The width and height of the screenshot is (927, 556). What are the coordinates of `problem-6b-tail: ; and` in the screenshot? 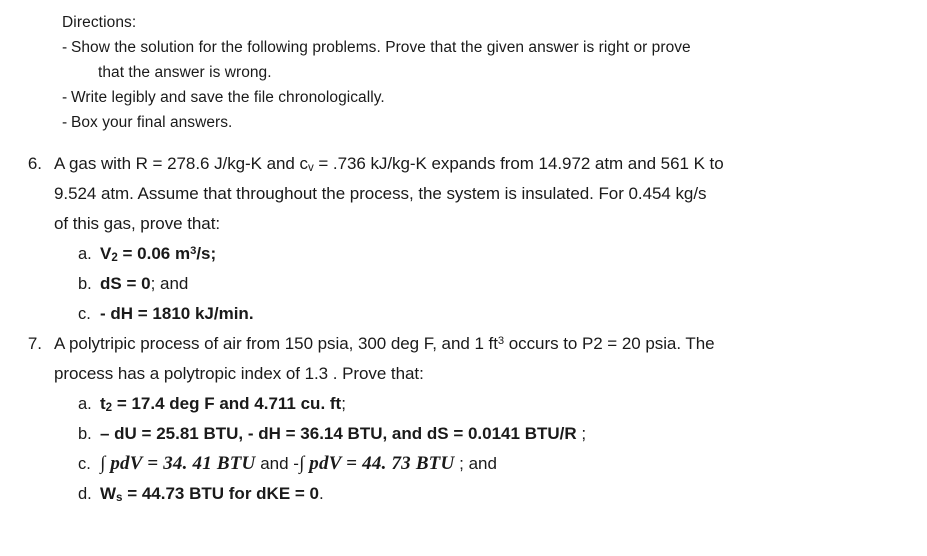 It's located at (169, 283).